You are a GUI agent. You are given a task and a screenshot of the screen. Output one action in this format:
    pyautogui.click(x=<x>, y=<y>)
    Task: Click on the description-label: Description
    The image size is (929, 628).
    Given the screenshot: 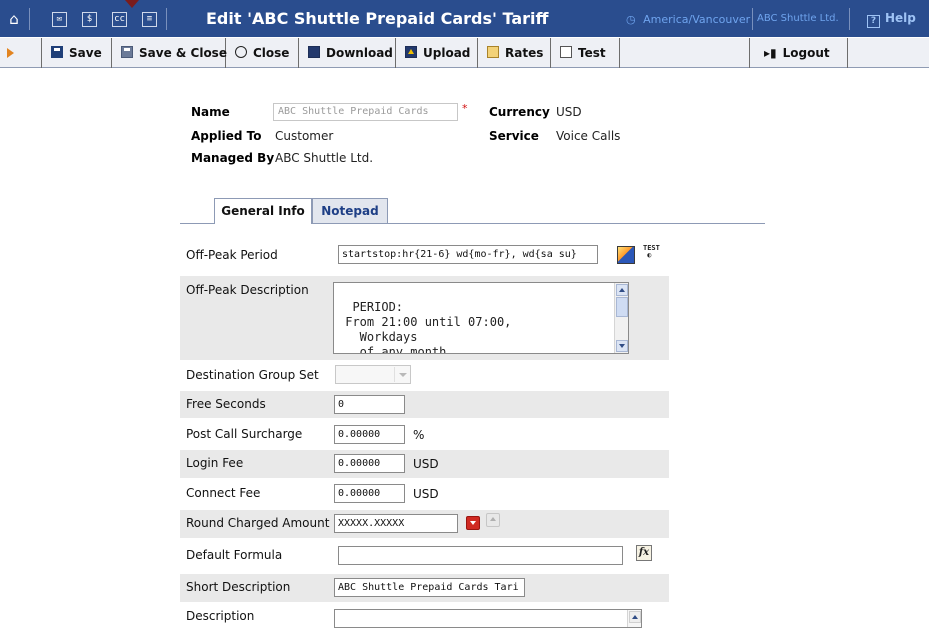 What is the action you would take?
    pyautogui.click(x=220, y=616)
    